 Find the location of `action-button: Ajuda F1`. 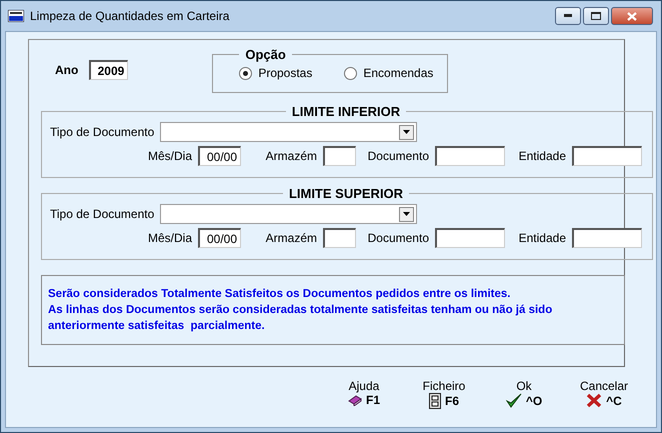

action-button: Ajuda F1 is located at coordinates (364, 394).